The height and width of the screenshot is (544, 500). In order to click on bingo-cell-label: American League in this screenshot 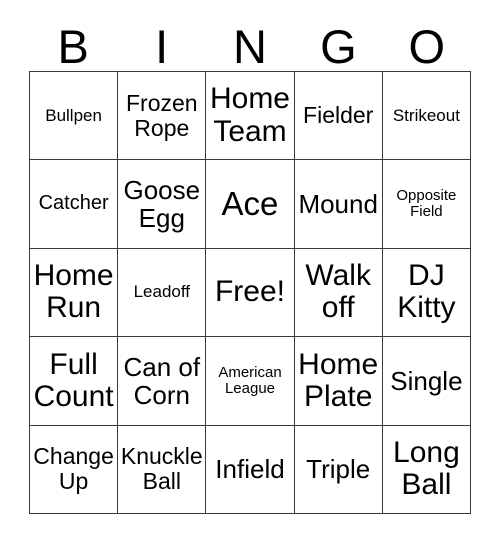, I will do `click(250, 380)`.